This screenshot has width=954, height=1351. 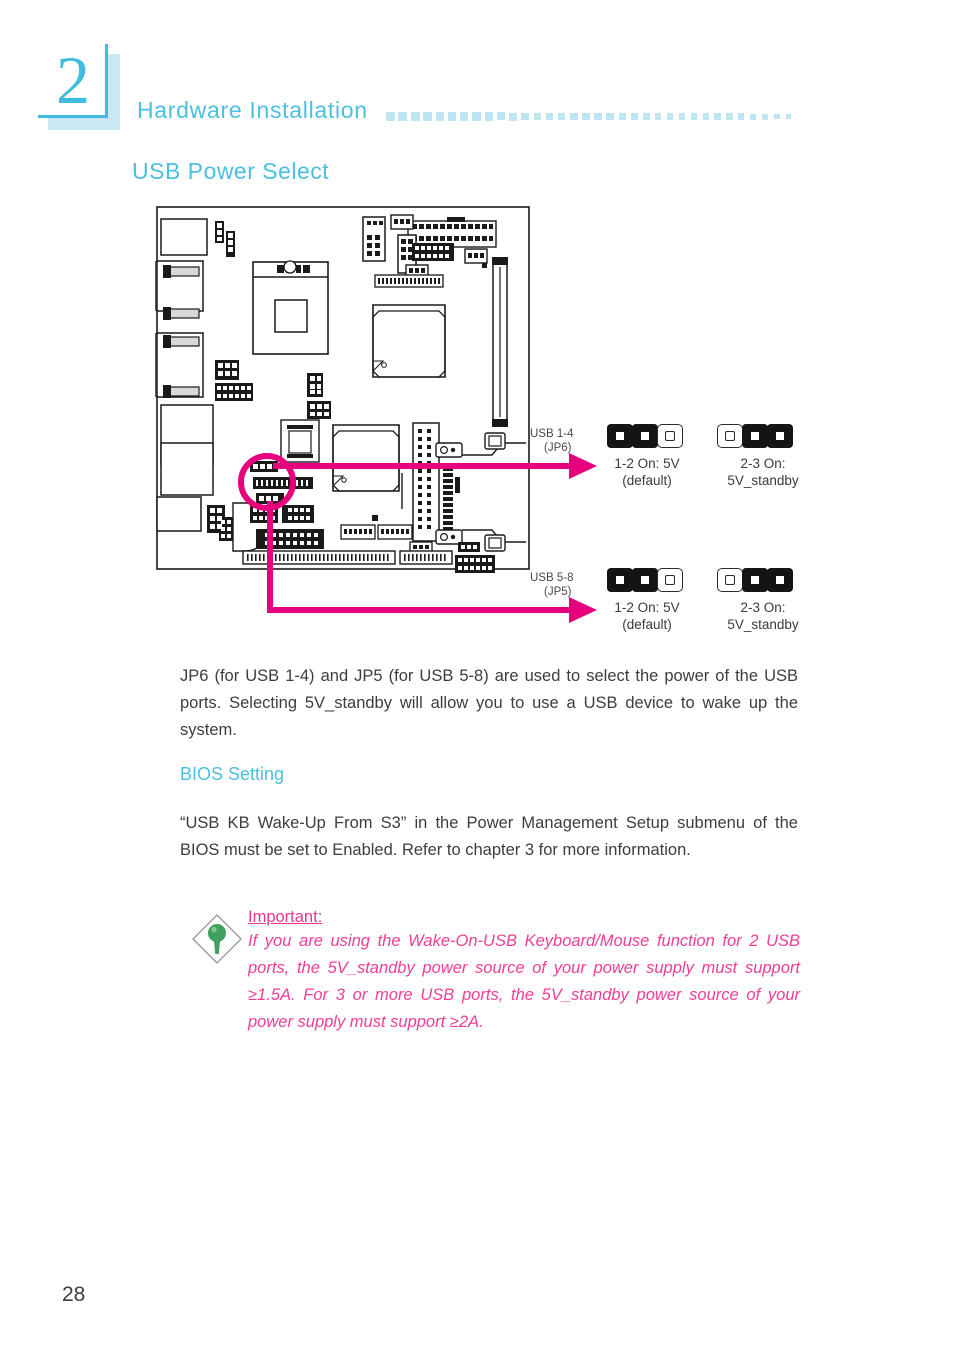 I want to click on jumper-jp5-name: USB 5-8 (JP5), so click(x=552, y=585).